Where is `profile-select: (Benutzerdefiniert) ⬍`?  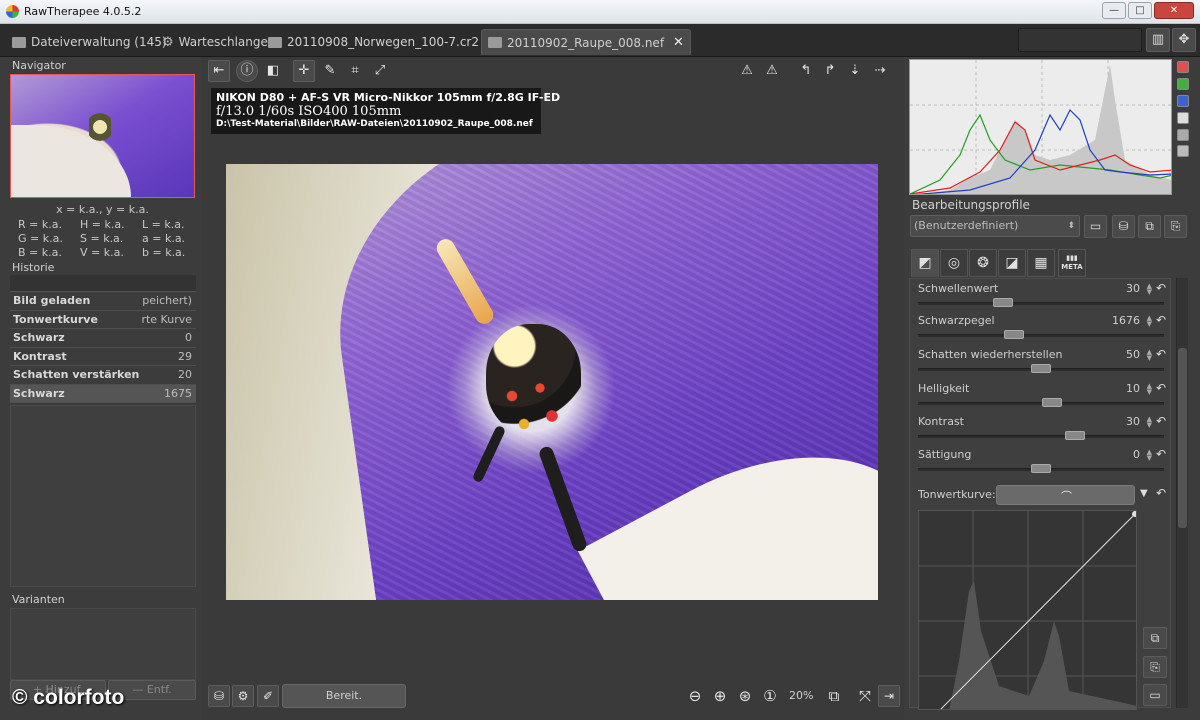
profile-select: (Benutzerdefiniert) ⬍ is located at coordinates (995, 226).